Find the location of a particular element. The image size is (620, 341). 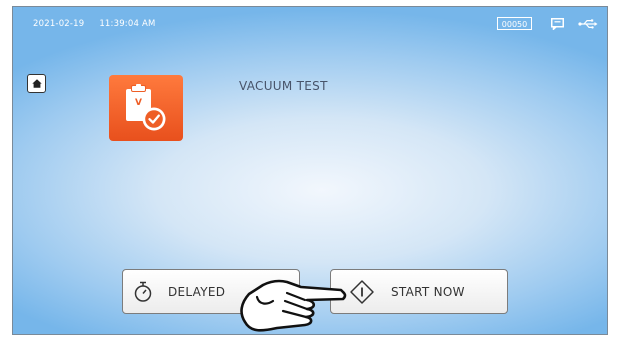

start-now-label: START NOW is located at coordinates (428, 291).